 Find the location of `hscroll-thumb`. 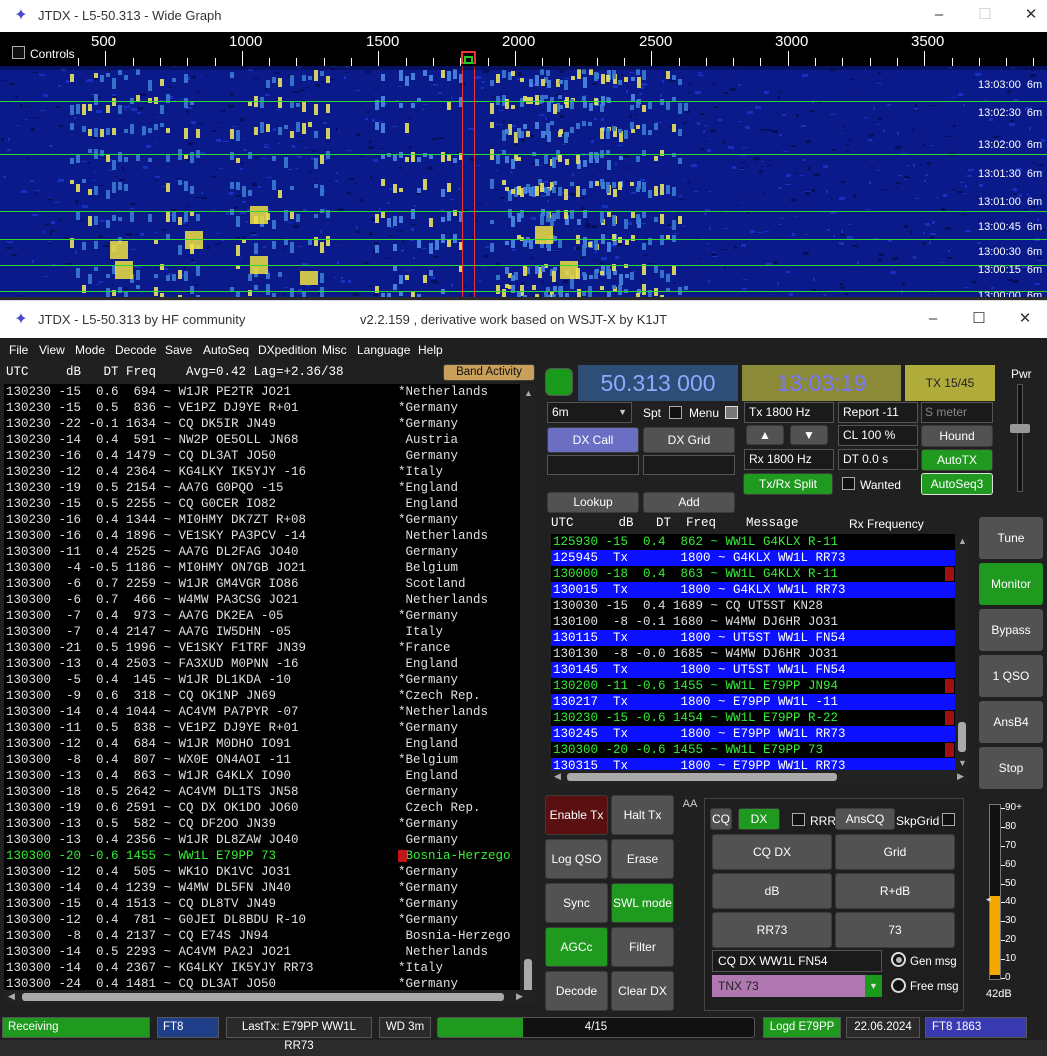

hscroll-thumb is located at coordinates (702, 777).